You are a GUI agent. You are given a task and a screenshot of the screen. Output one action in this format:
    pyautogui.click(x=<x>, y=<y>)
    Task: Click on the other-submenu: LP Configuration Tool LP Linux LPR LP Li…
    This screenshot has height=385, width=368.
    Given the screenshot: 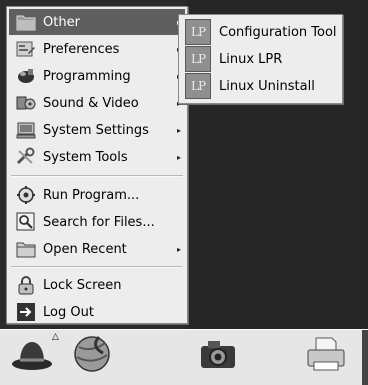 What is the action you would take?
    pyautogui.click(x=260, y=59)
    